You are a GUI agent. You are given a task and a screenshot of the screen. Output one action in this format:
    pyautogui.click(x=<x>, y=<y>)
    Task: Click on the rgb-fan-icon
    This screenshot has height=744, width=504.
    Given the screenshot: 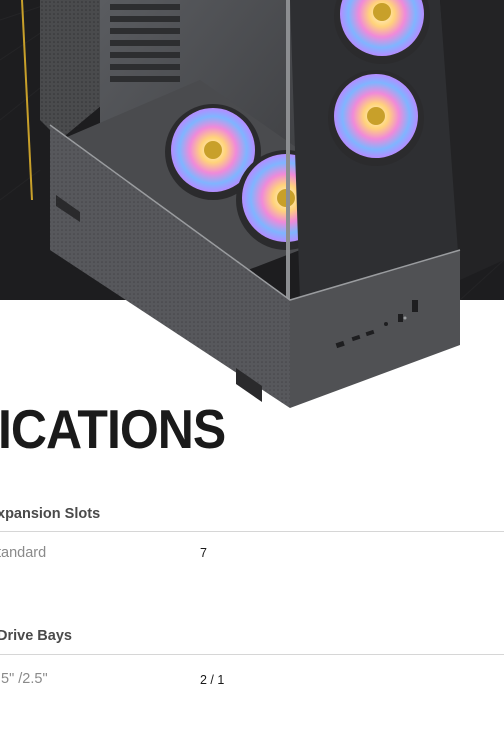 What is the action you would take?
    pyautogui.click(x=376, y=118)
    